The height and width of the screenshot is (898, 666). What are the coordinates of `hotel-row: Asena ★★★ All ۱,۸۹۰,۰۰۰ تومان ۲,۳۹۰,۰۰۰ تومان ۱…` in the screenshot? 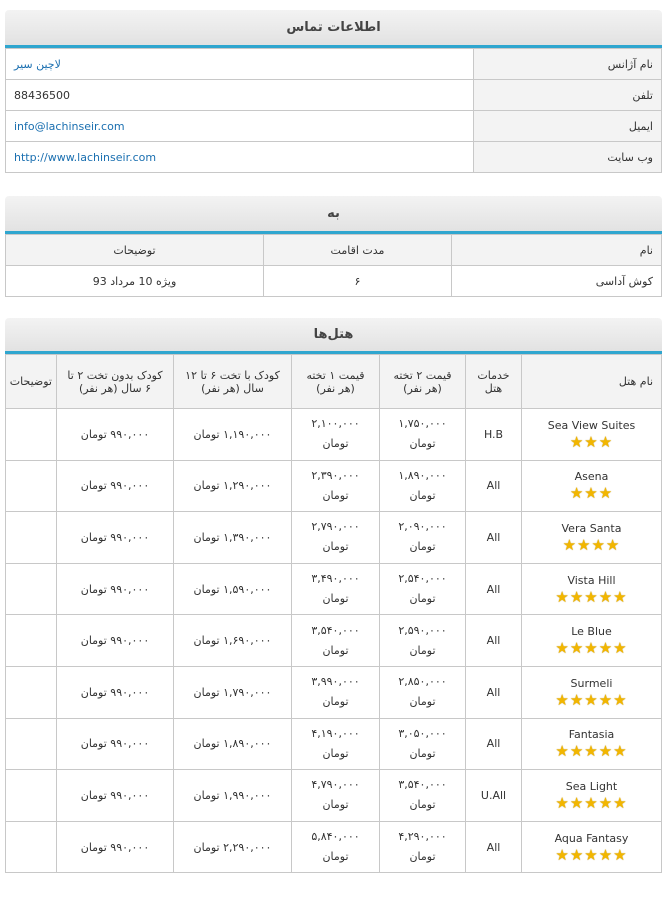 It's located at (333, 486).